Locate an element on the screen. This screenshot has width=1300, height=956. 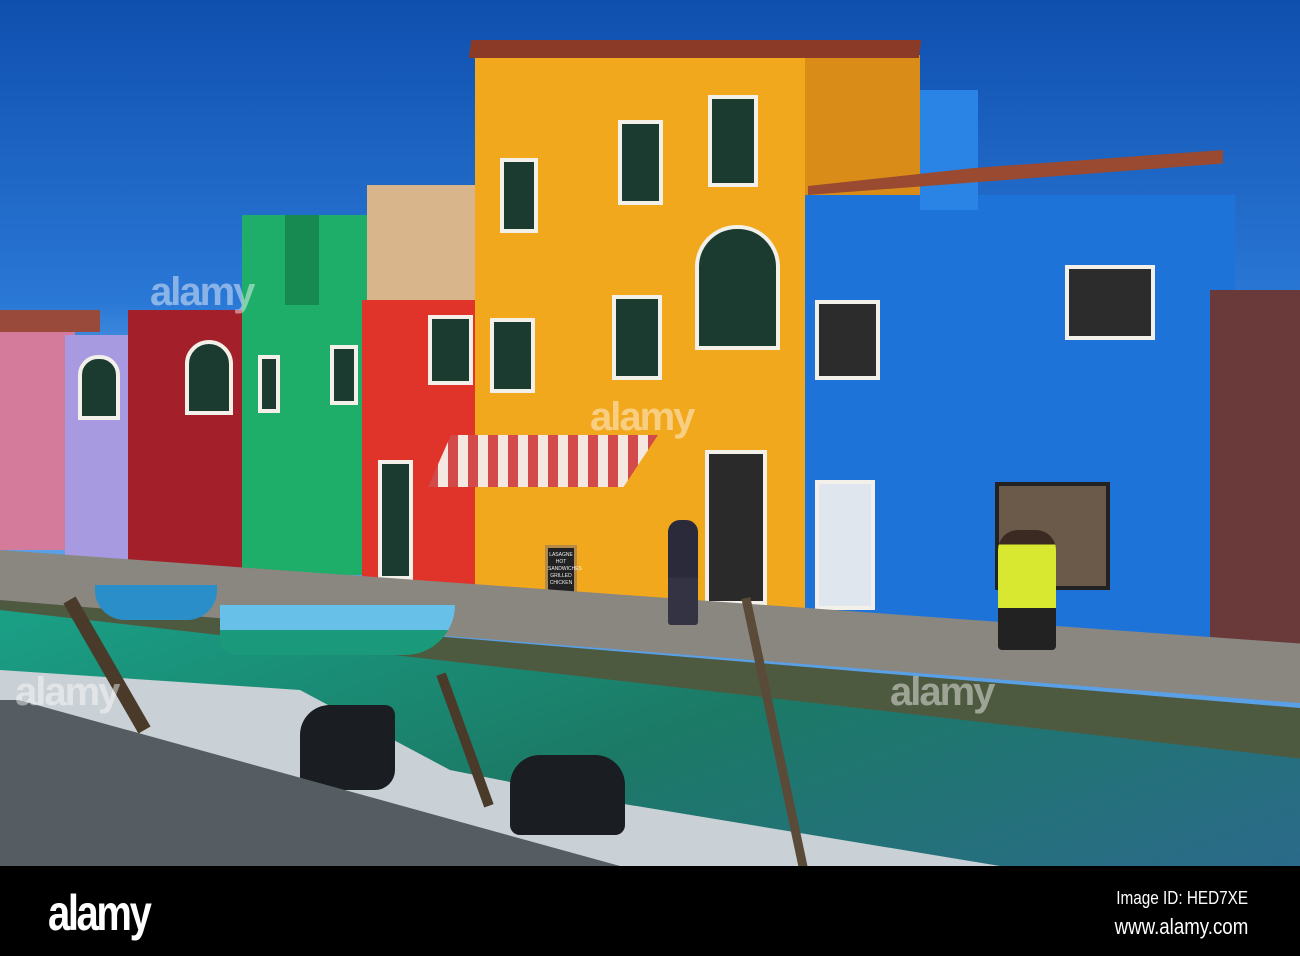
sign-line: HOT is located at coordinates (561, 562).